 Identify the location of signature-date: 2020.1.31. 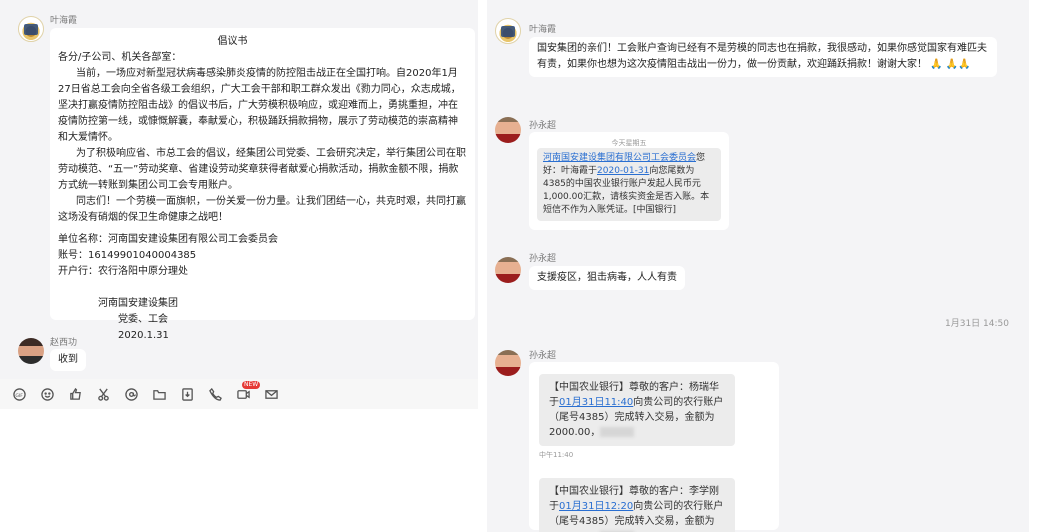
(143, 335).